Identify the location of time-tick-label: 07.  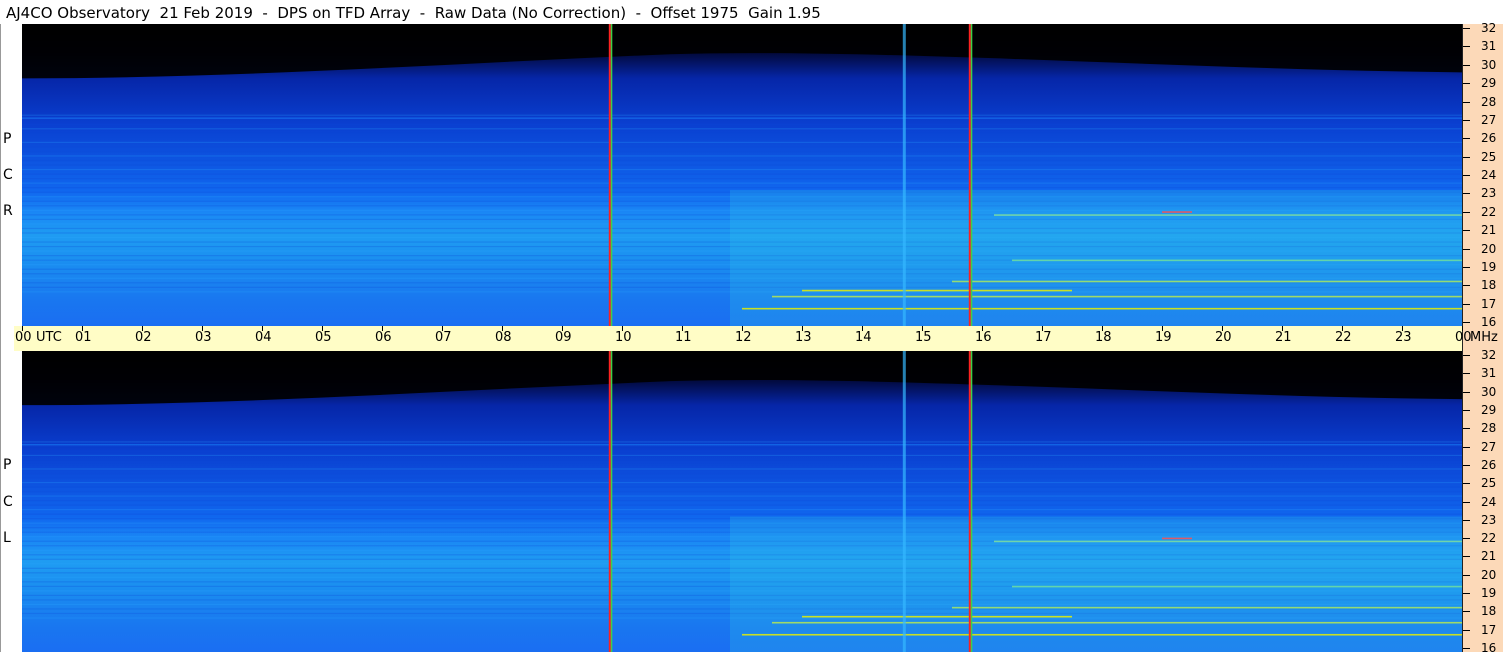
(443, 337).